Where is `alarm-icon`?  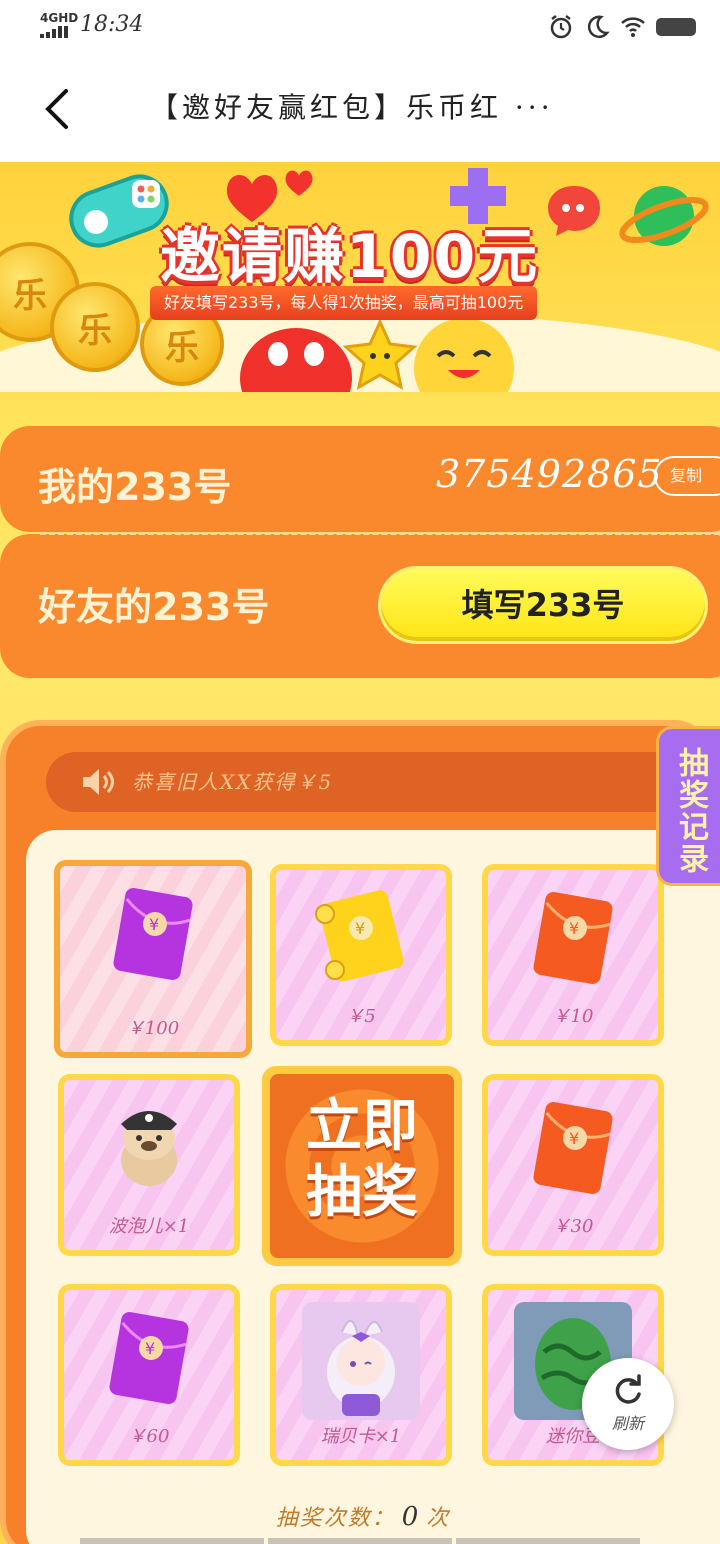 alarm-icon is located at coordinates (561, 27).